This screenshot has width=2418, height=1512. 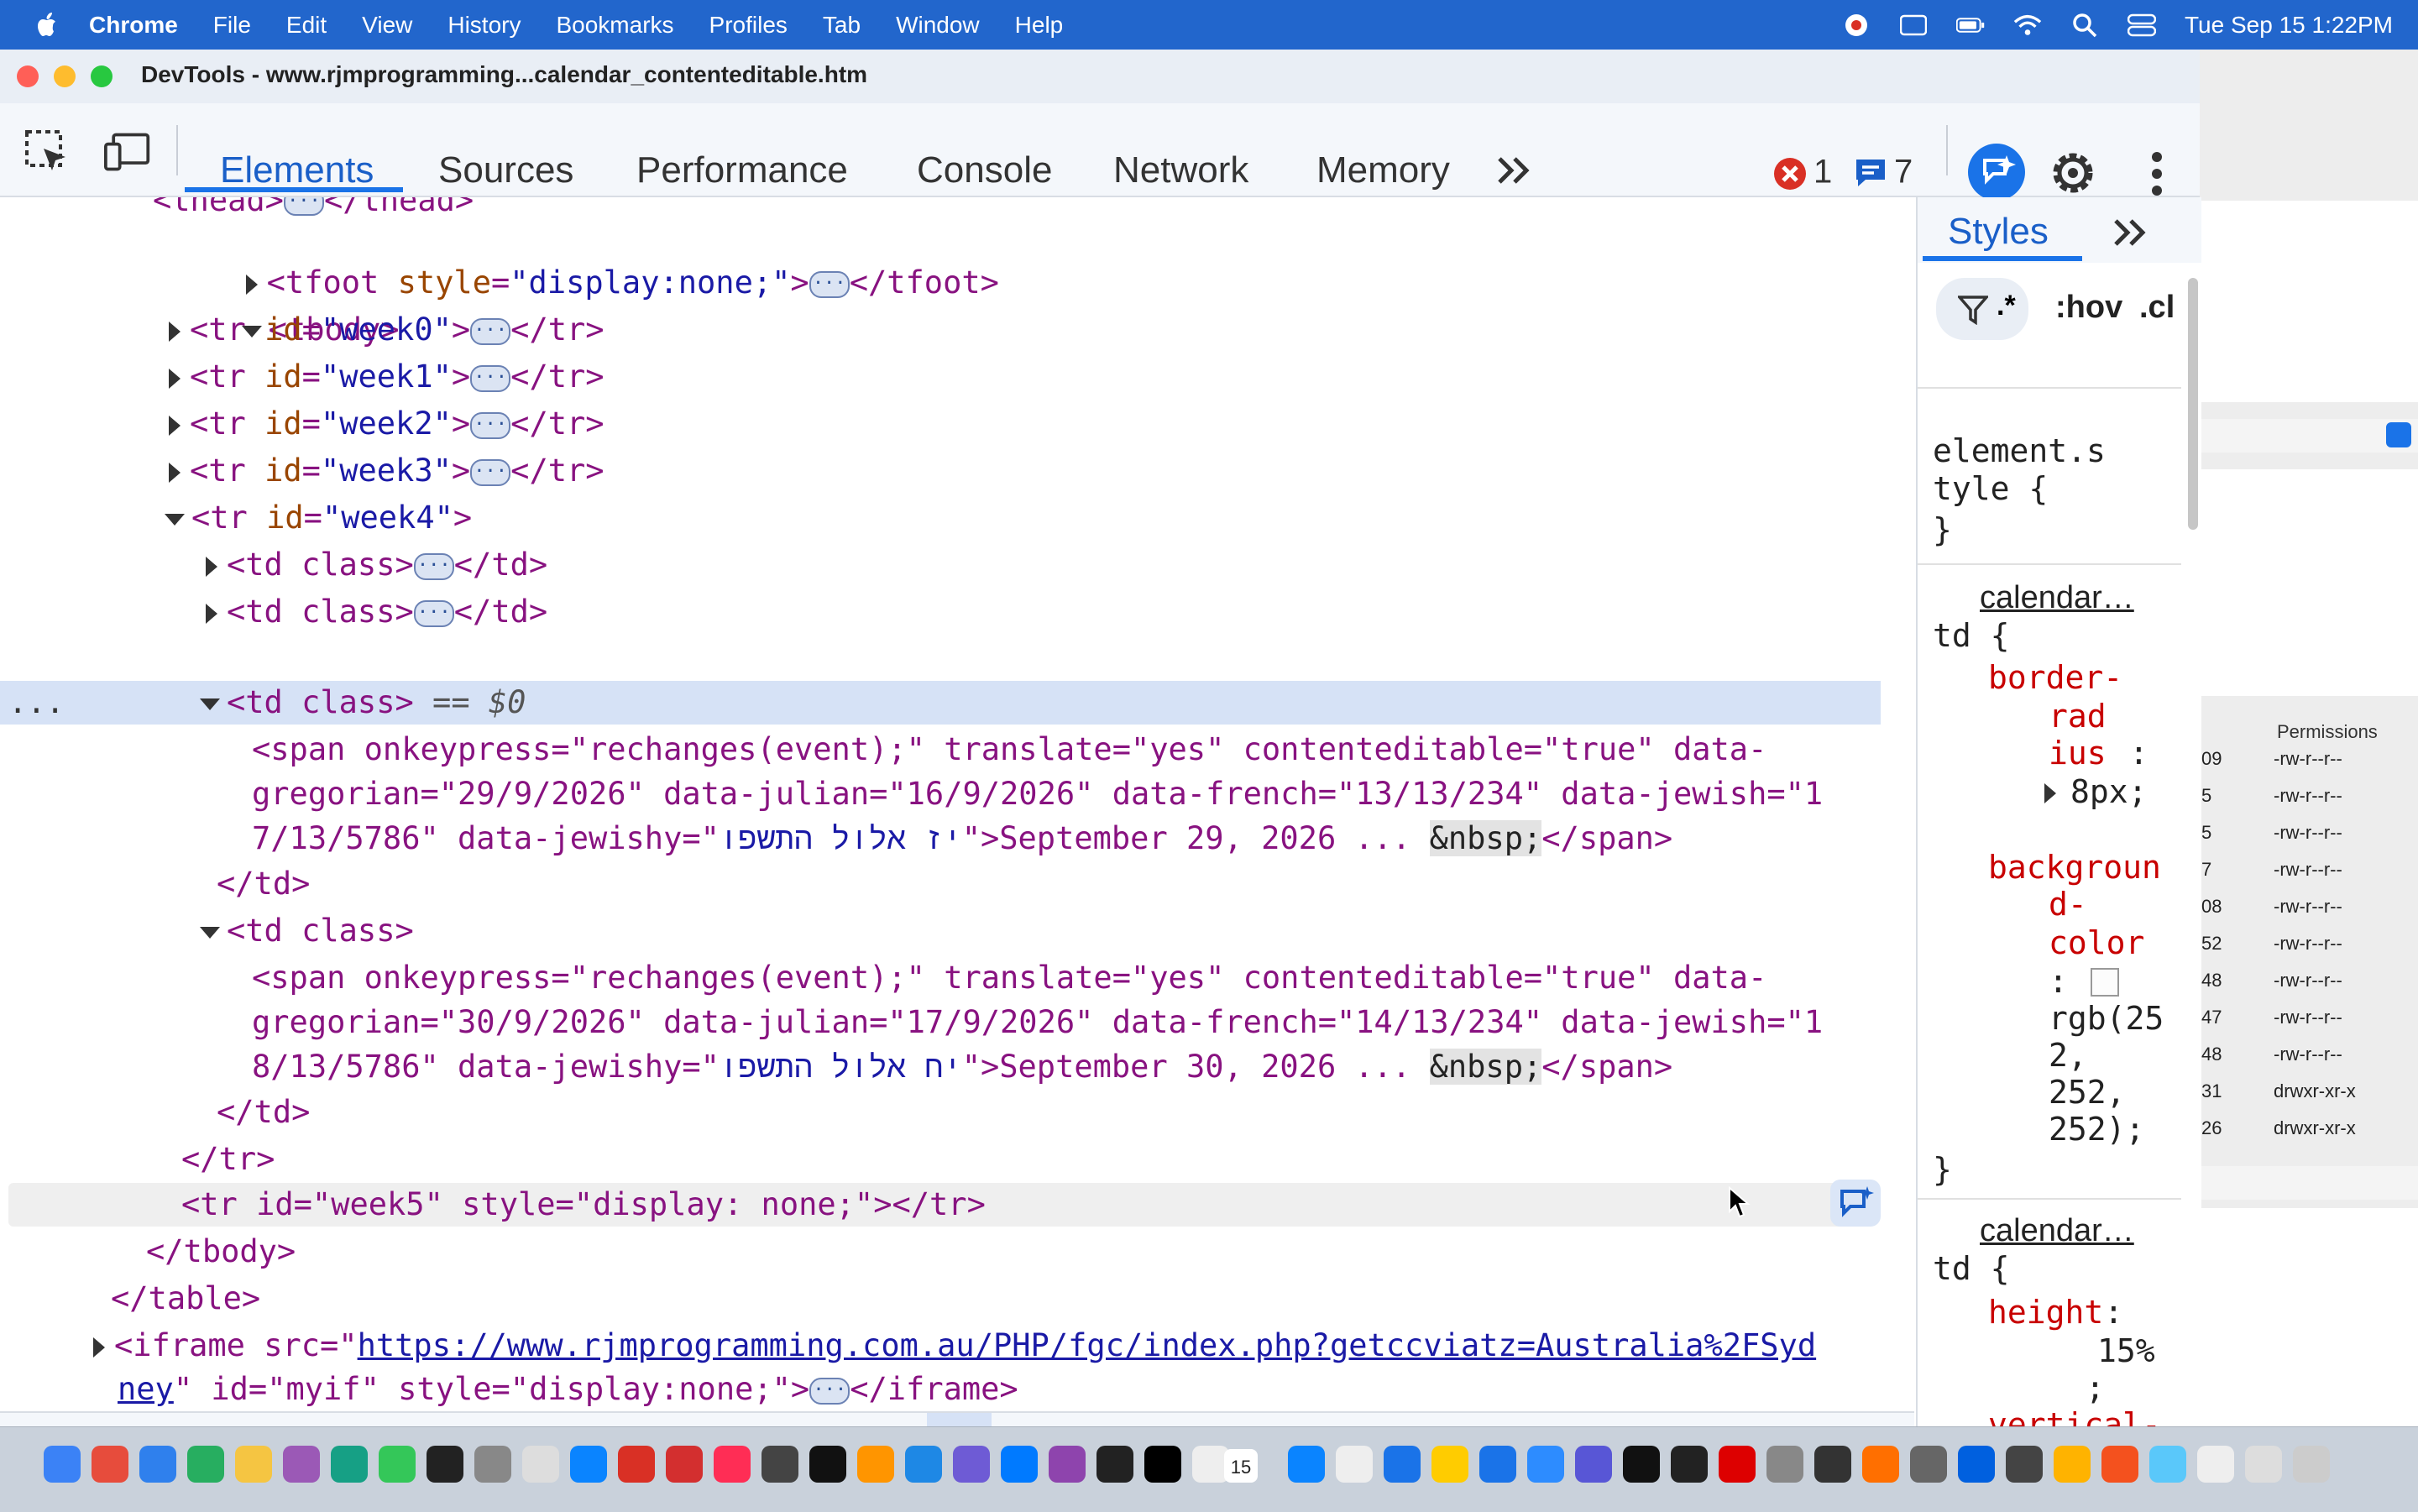 What do you see at coordinates (133, 25) in the screenshot?
I see `menu-app-chrome: Chrome` at bounding box center [133, 25].